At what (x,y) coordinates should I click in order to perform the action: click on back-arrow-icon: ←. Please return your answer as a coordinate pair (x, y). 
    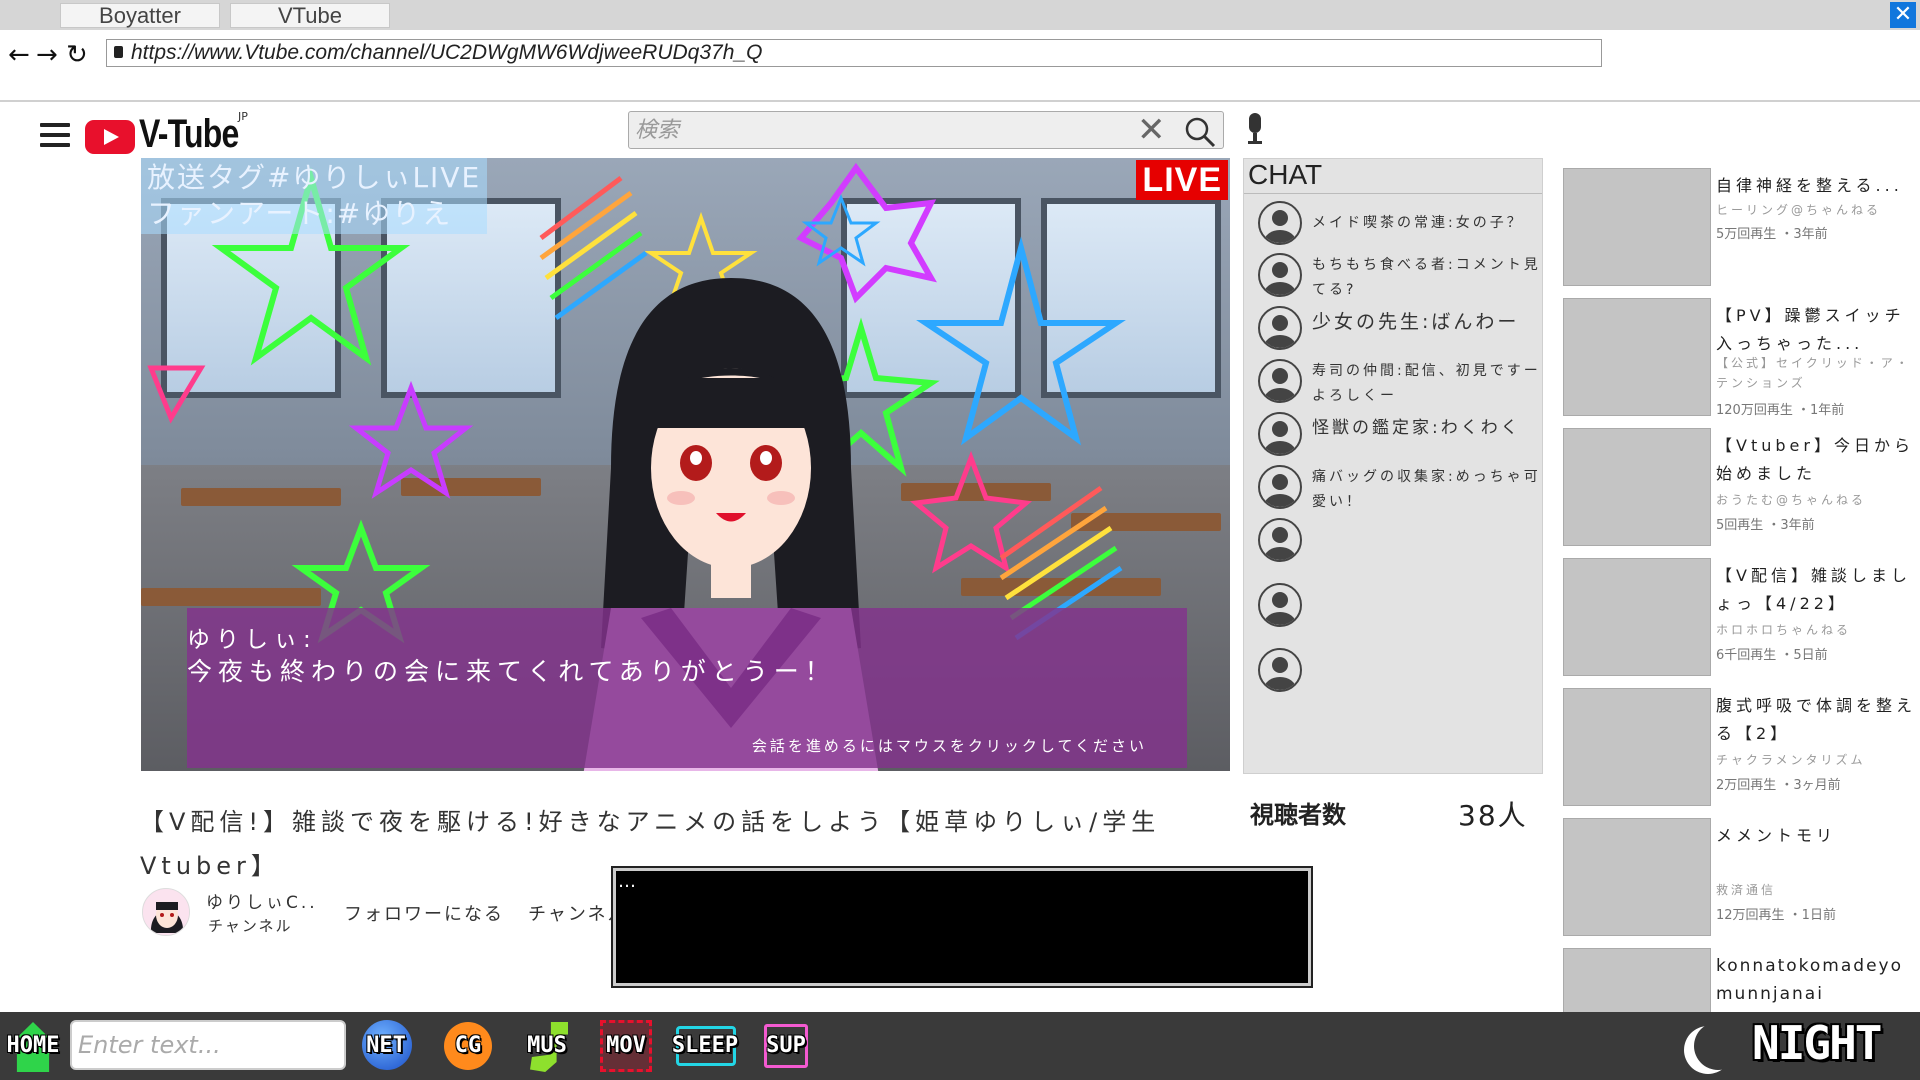
    Looking at the image, I should click on (19, 55).